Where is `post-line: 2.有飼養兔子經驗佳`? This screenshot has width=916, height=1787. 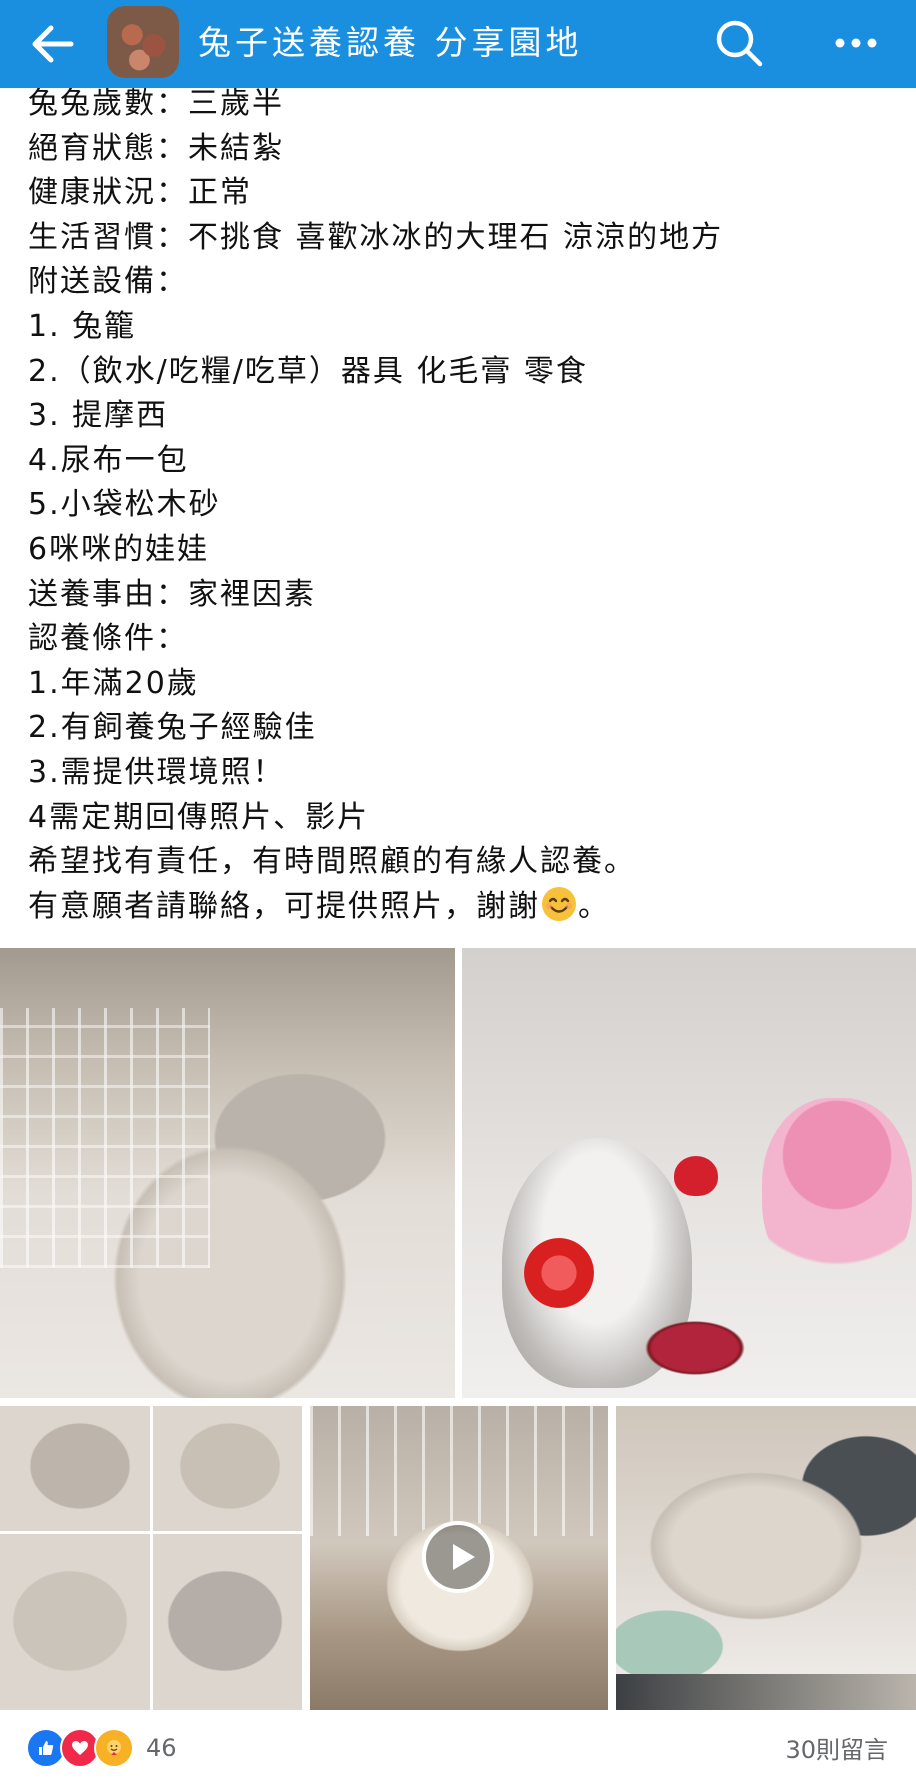
post-line: 2.有飼養兔子經驗佳 is located at coordinates (172, 728).